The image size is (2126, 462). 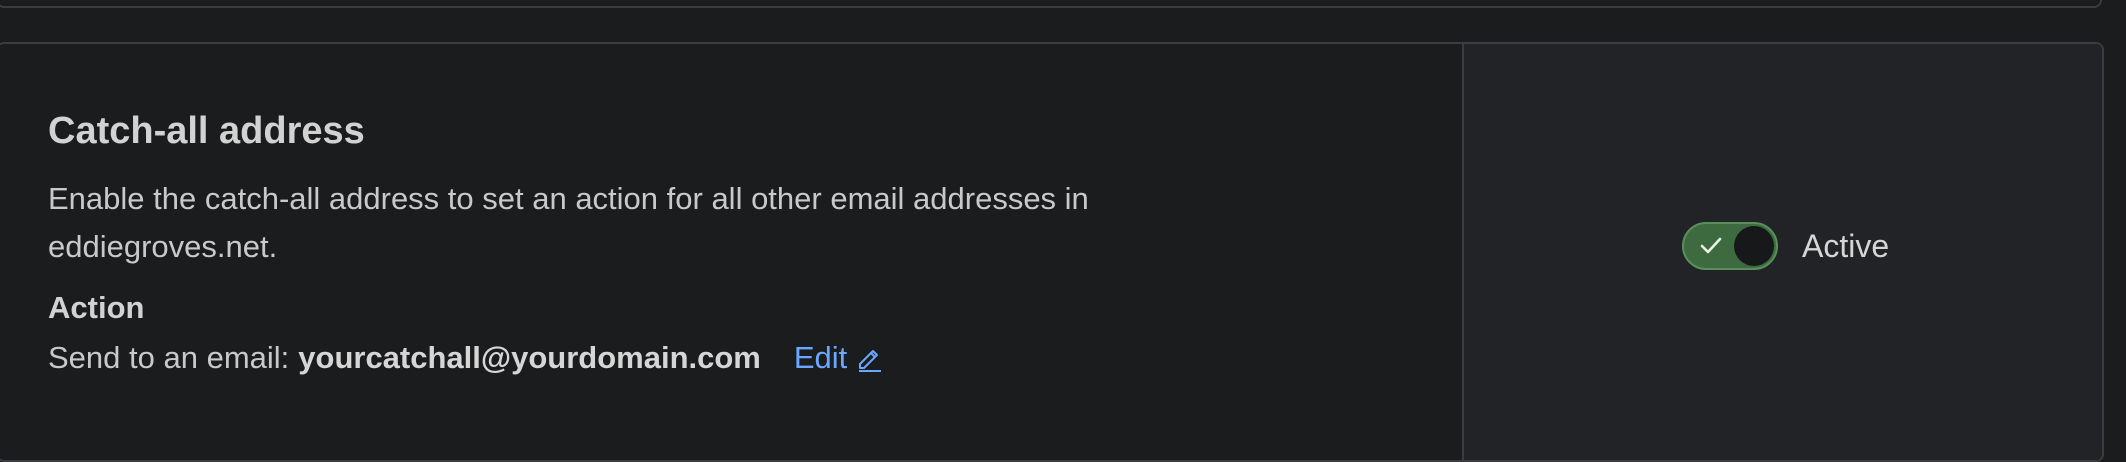 What do you see at coordinates (1711, 248) in the screenshot?
I see `check-icon` at bounding box center [1711, 248].